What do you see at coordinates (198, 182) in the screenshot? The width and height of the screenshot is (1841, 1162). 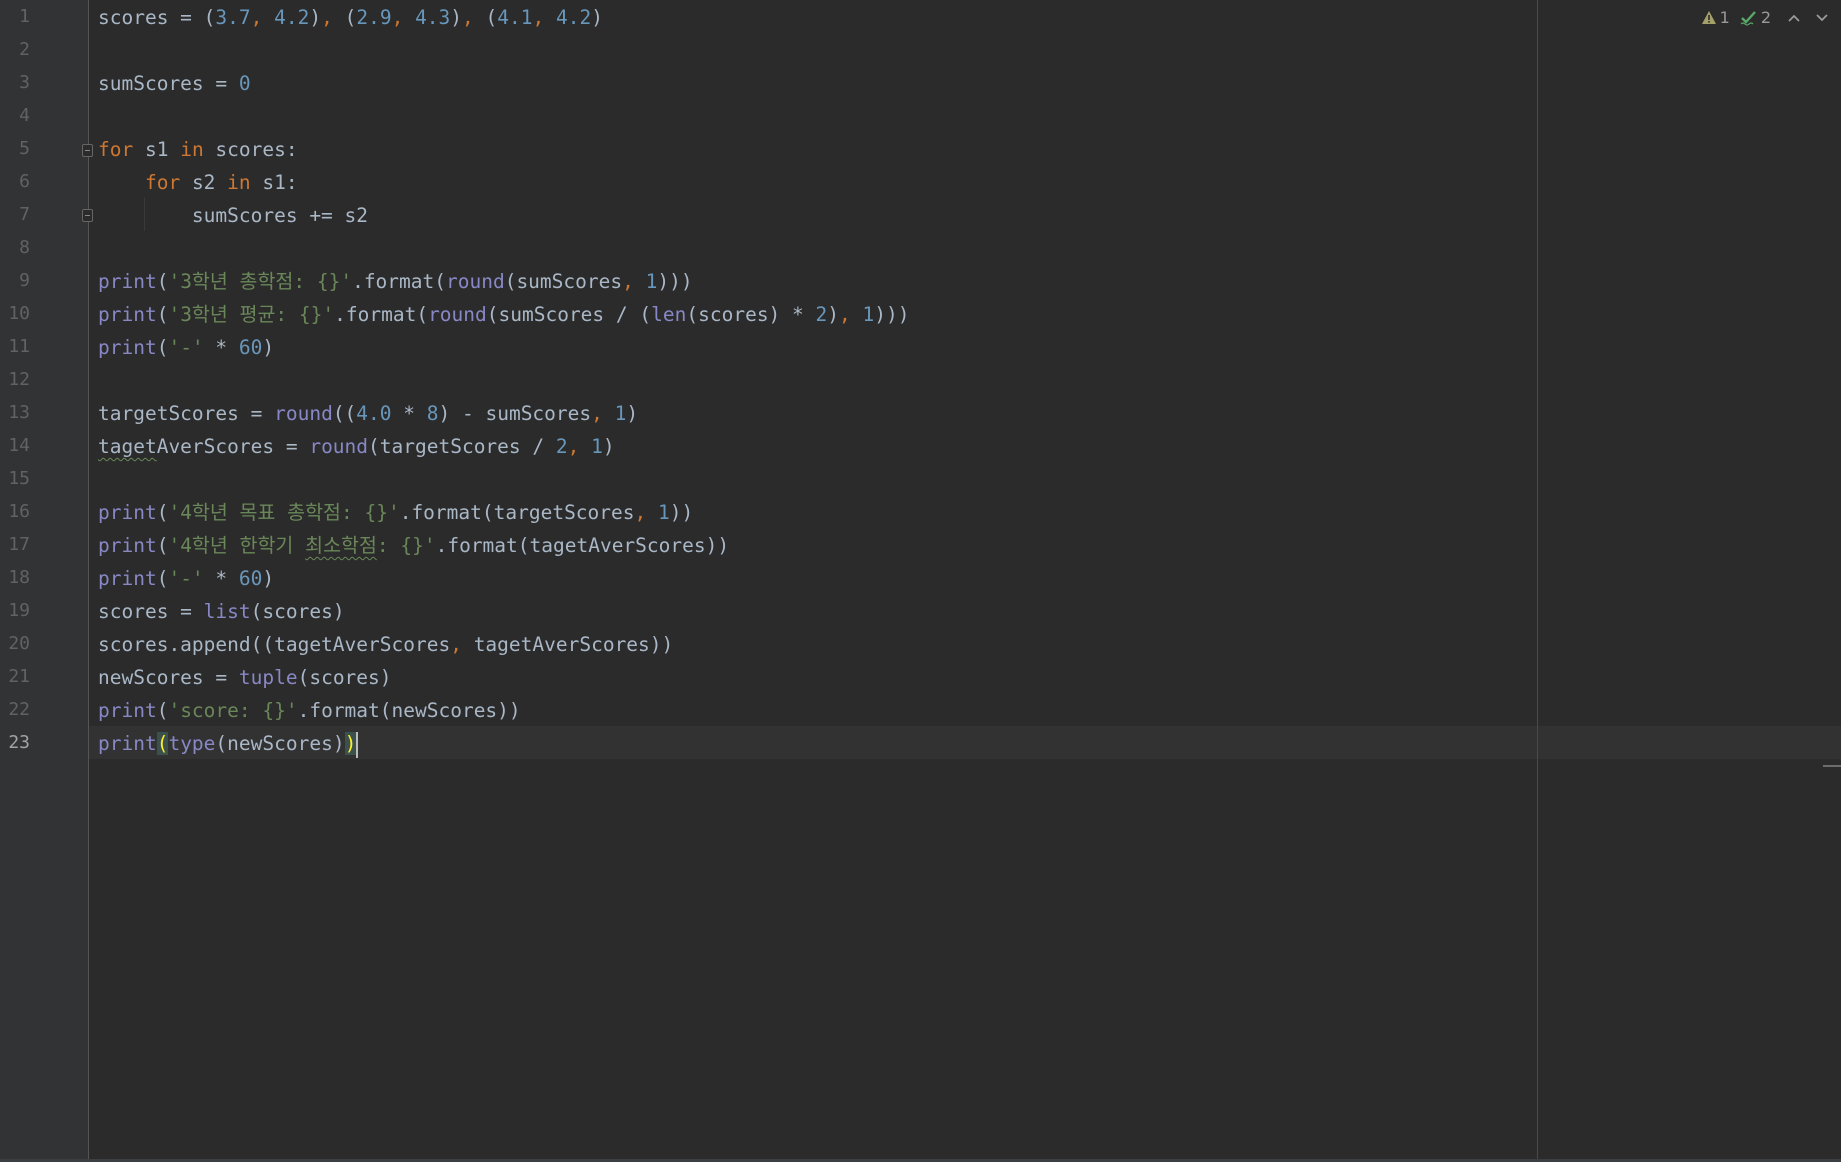 I see `code-line-6: for s2 in s1:` at bounding box center [198, 182].